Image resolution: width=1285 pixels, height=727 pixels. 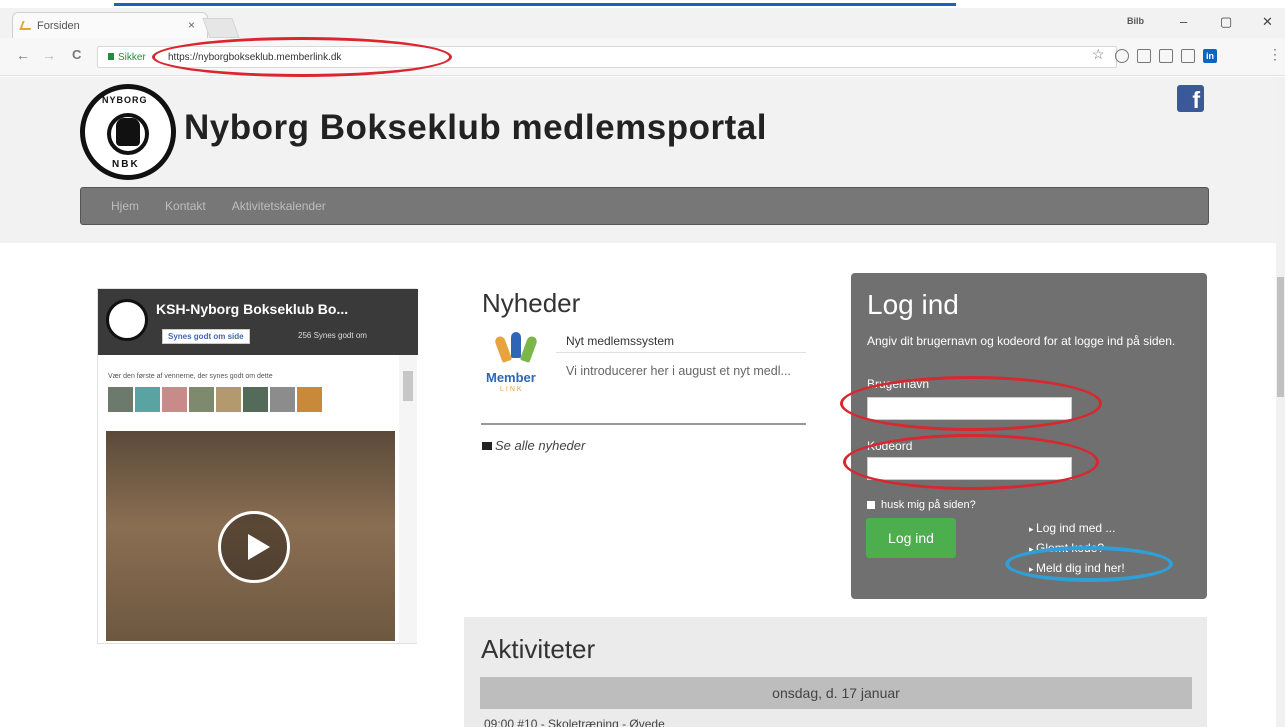 I want to click on page-scrollbar-thumb, so click(x=1280, y=337).